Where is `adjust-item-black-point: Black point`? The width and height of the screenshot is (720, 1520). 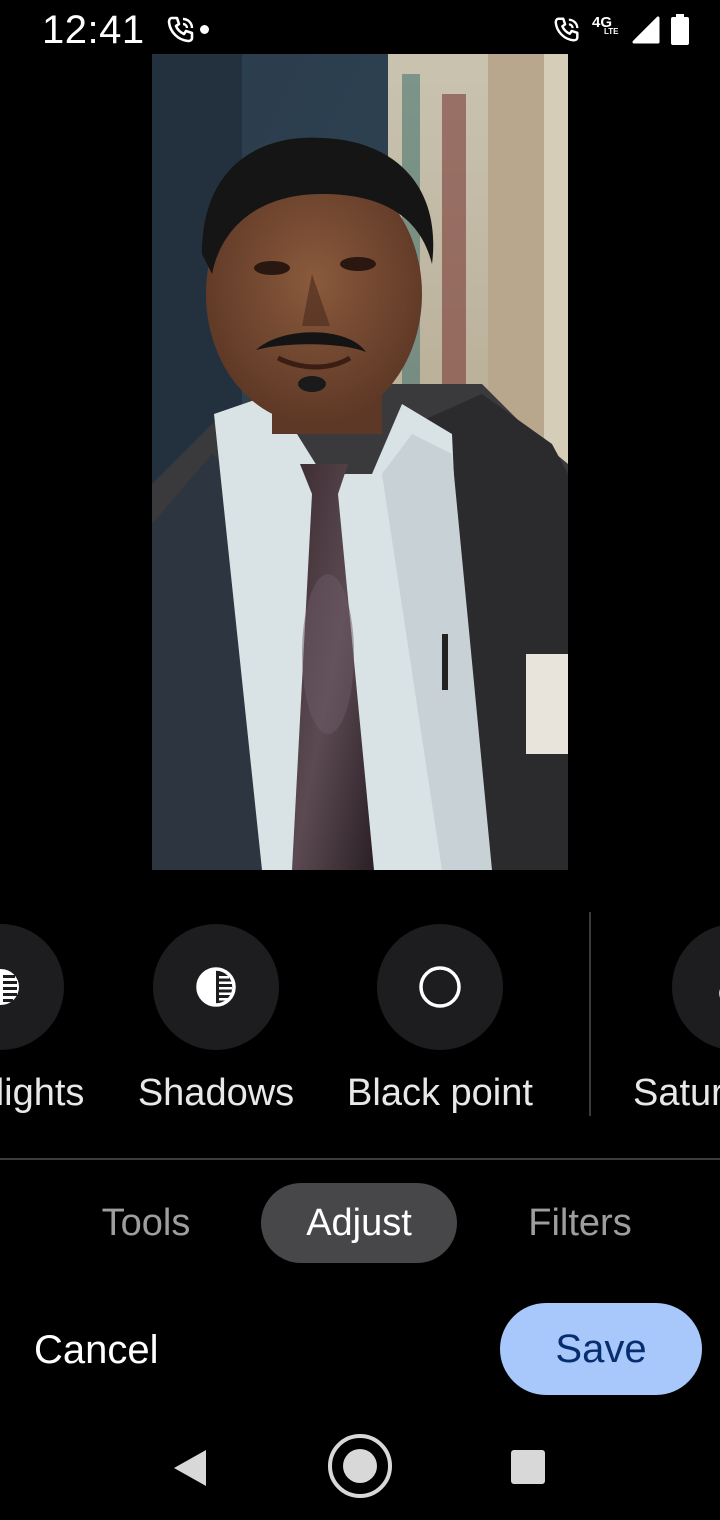 adjust-item-black-point: Black point is located at coordinates (440, 1024).